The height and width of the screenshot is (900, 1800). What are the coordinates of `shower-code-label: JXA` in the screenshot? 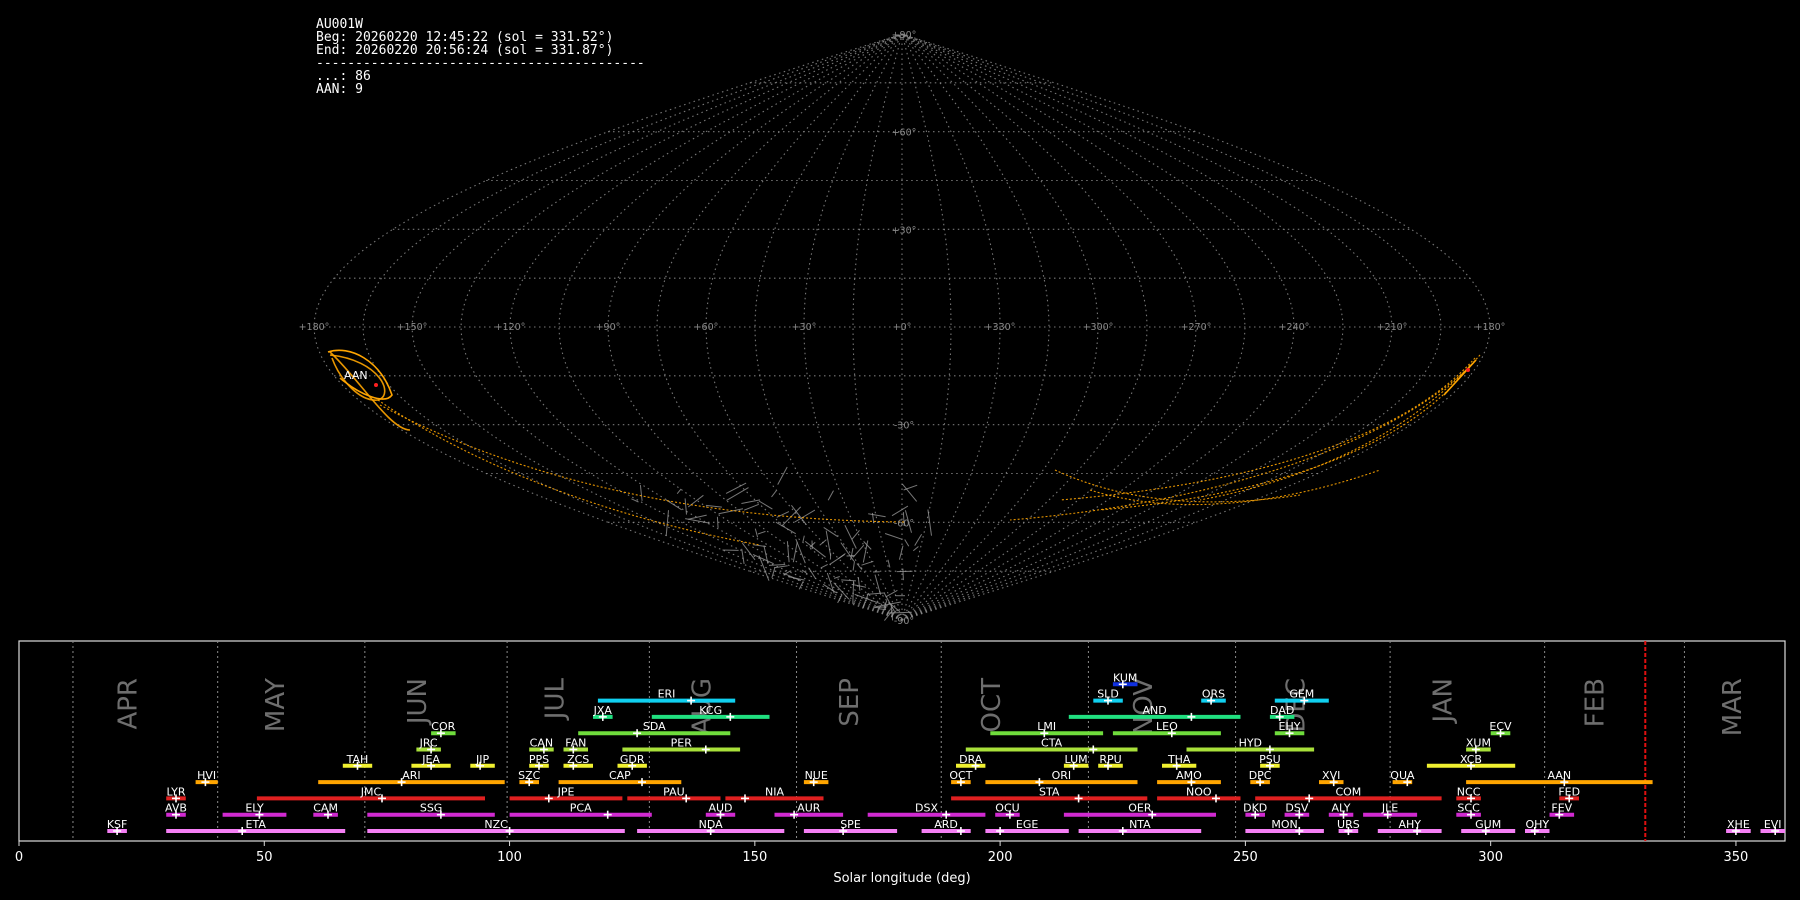 It's located at (603, 710).